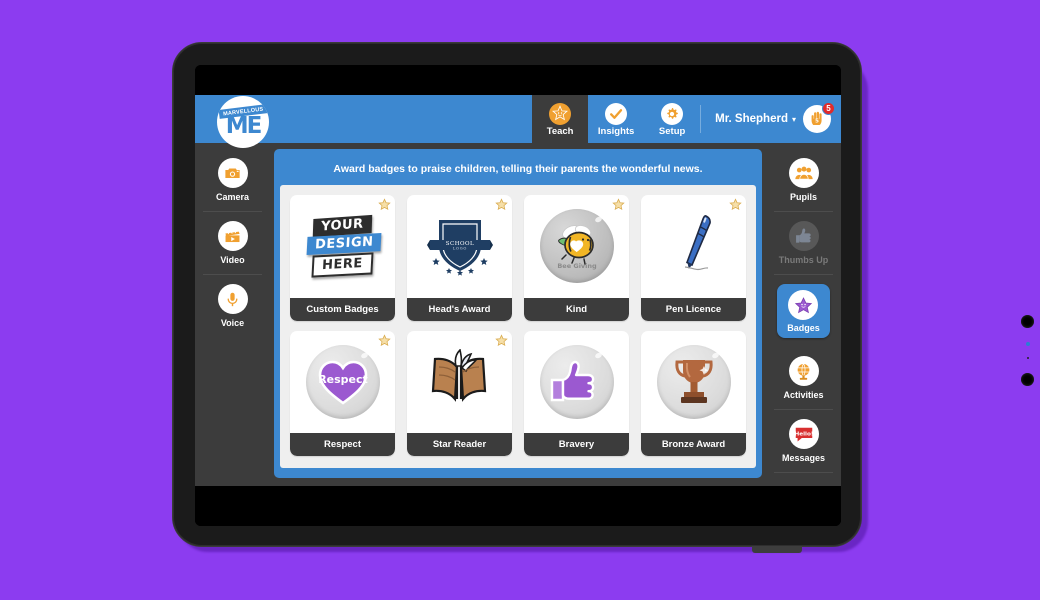 Image resolution: width=1040 pixels, height=600 pixels. I want to click on user-name-label: Mr. Shepherd, so click(751, 119).